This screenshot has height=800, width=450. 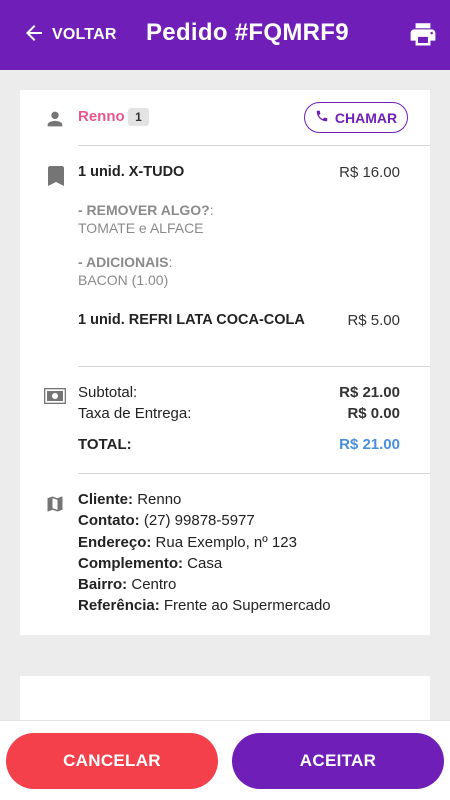 I want to click on arrow-left-icon, so click(x=34, y=35).